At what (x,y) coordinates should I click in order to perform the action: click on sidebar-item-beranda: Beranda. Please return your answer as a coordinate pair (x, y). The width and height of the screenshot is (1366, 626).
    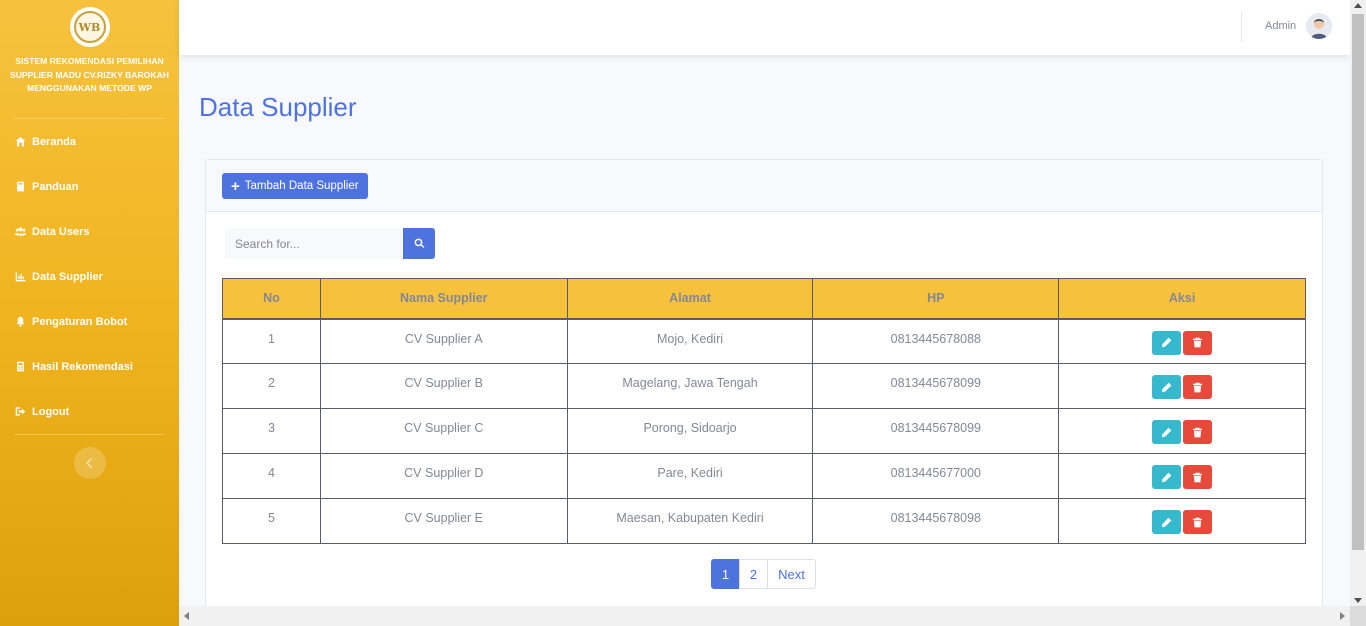
    Looking at the image, I should click on (89, 141).